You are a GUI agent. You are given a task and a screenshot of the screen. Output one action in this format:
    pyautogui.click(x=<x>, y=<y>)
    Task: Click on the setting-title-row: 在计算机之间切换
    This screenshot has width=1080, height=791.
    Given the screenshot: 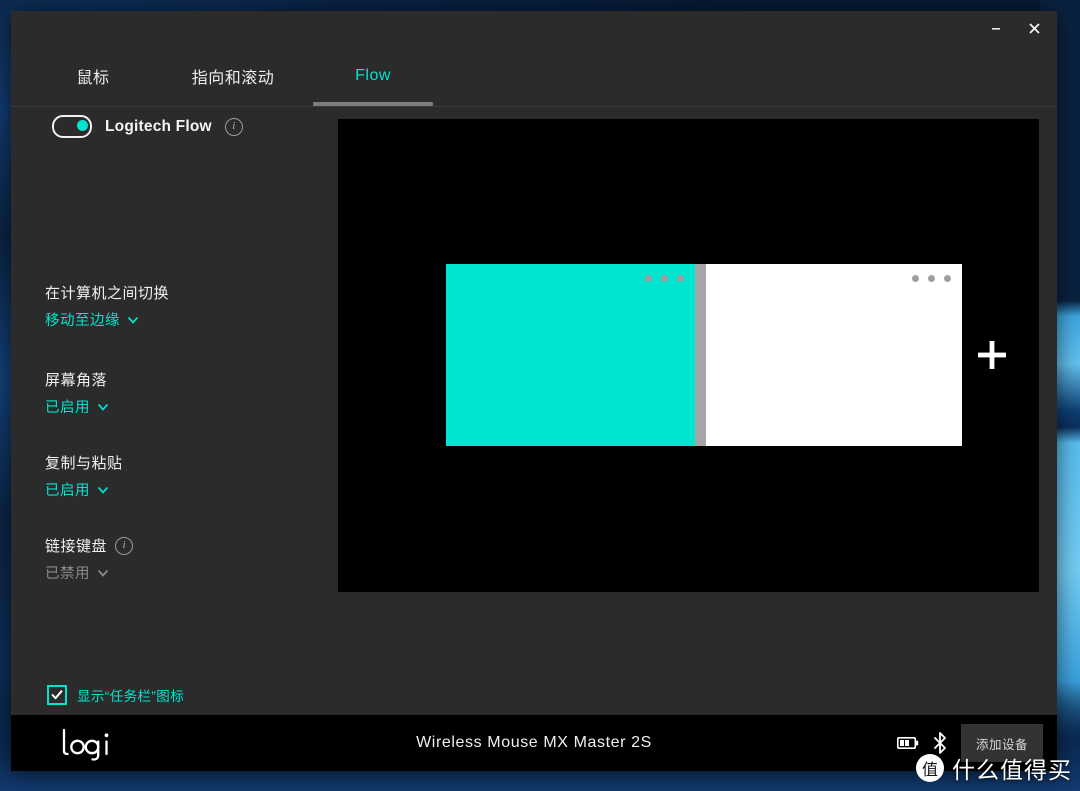 What is the action you would take?
    pyautogui.click(x=180, y=292)
    